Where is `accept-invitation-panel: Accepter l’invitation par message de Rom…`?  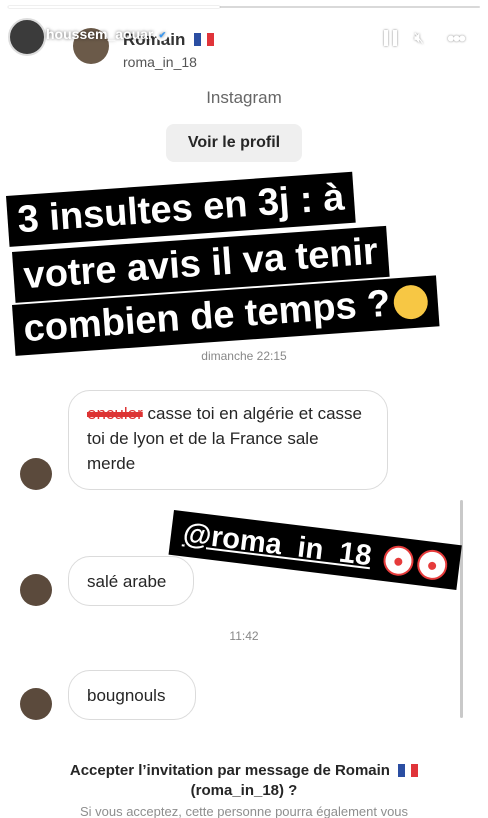 accept-invitation-panel: Accepter l’invitation par message de Rom… is located at coordinates (244, 779).